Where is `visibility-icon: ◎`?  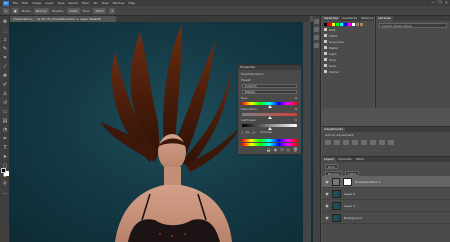
visibility-icon: ◎ is located at coordinates (288, 149).